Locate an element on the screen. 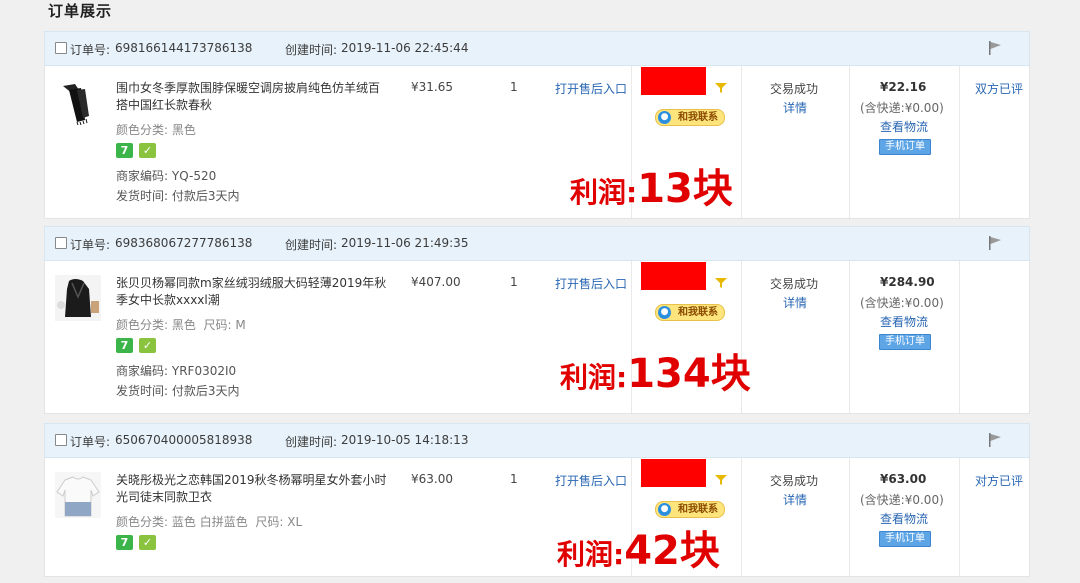  merchant-code: 商家编码: YRF0302I0 is located at coordinates (176, 371).